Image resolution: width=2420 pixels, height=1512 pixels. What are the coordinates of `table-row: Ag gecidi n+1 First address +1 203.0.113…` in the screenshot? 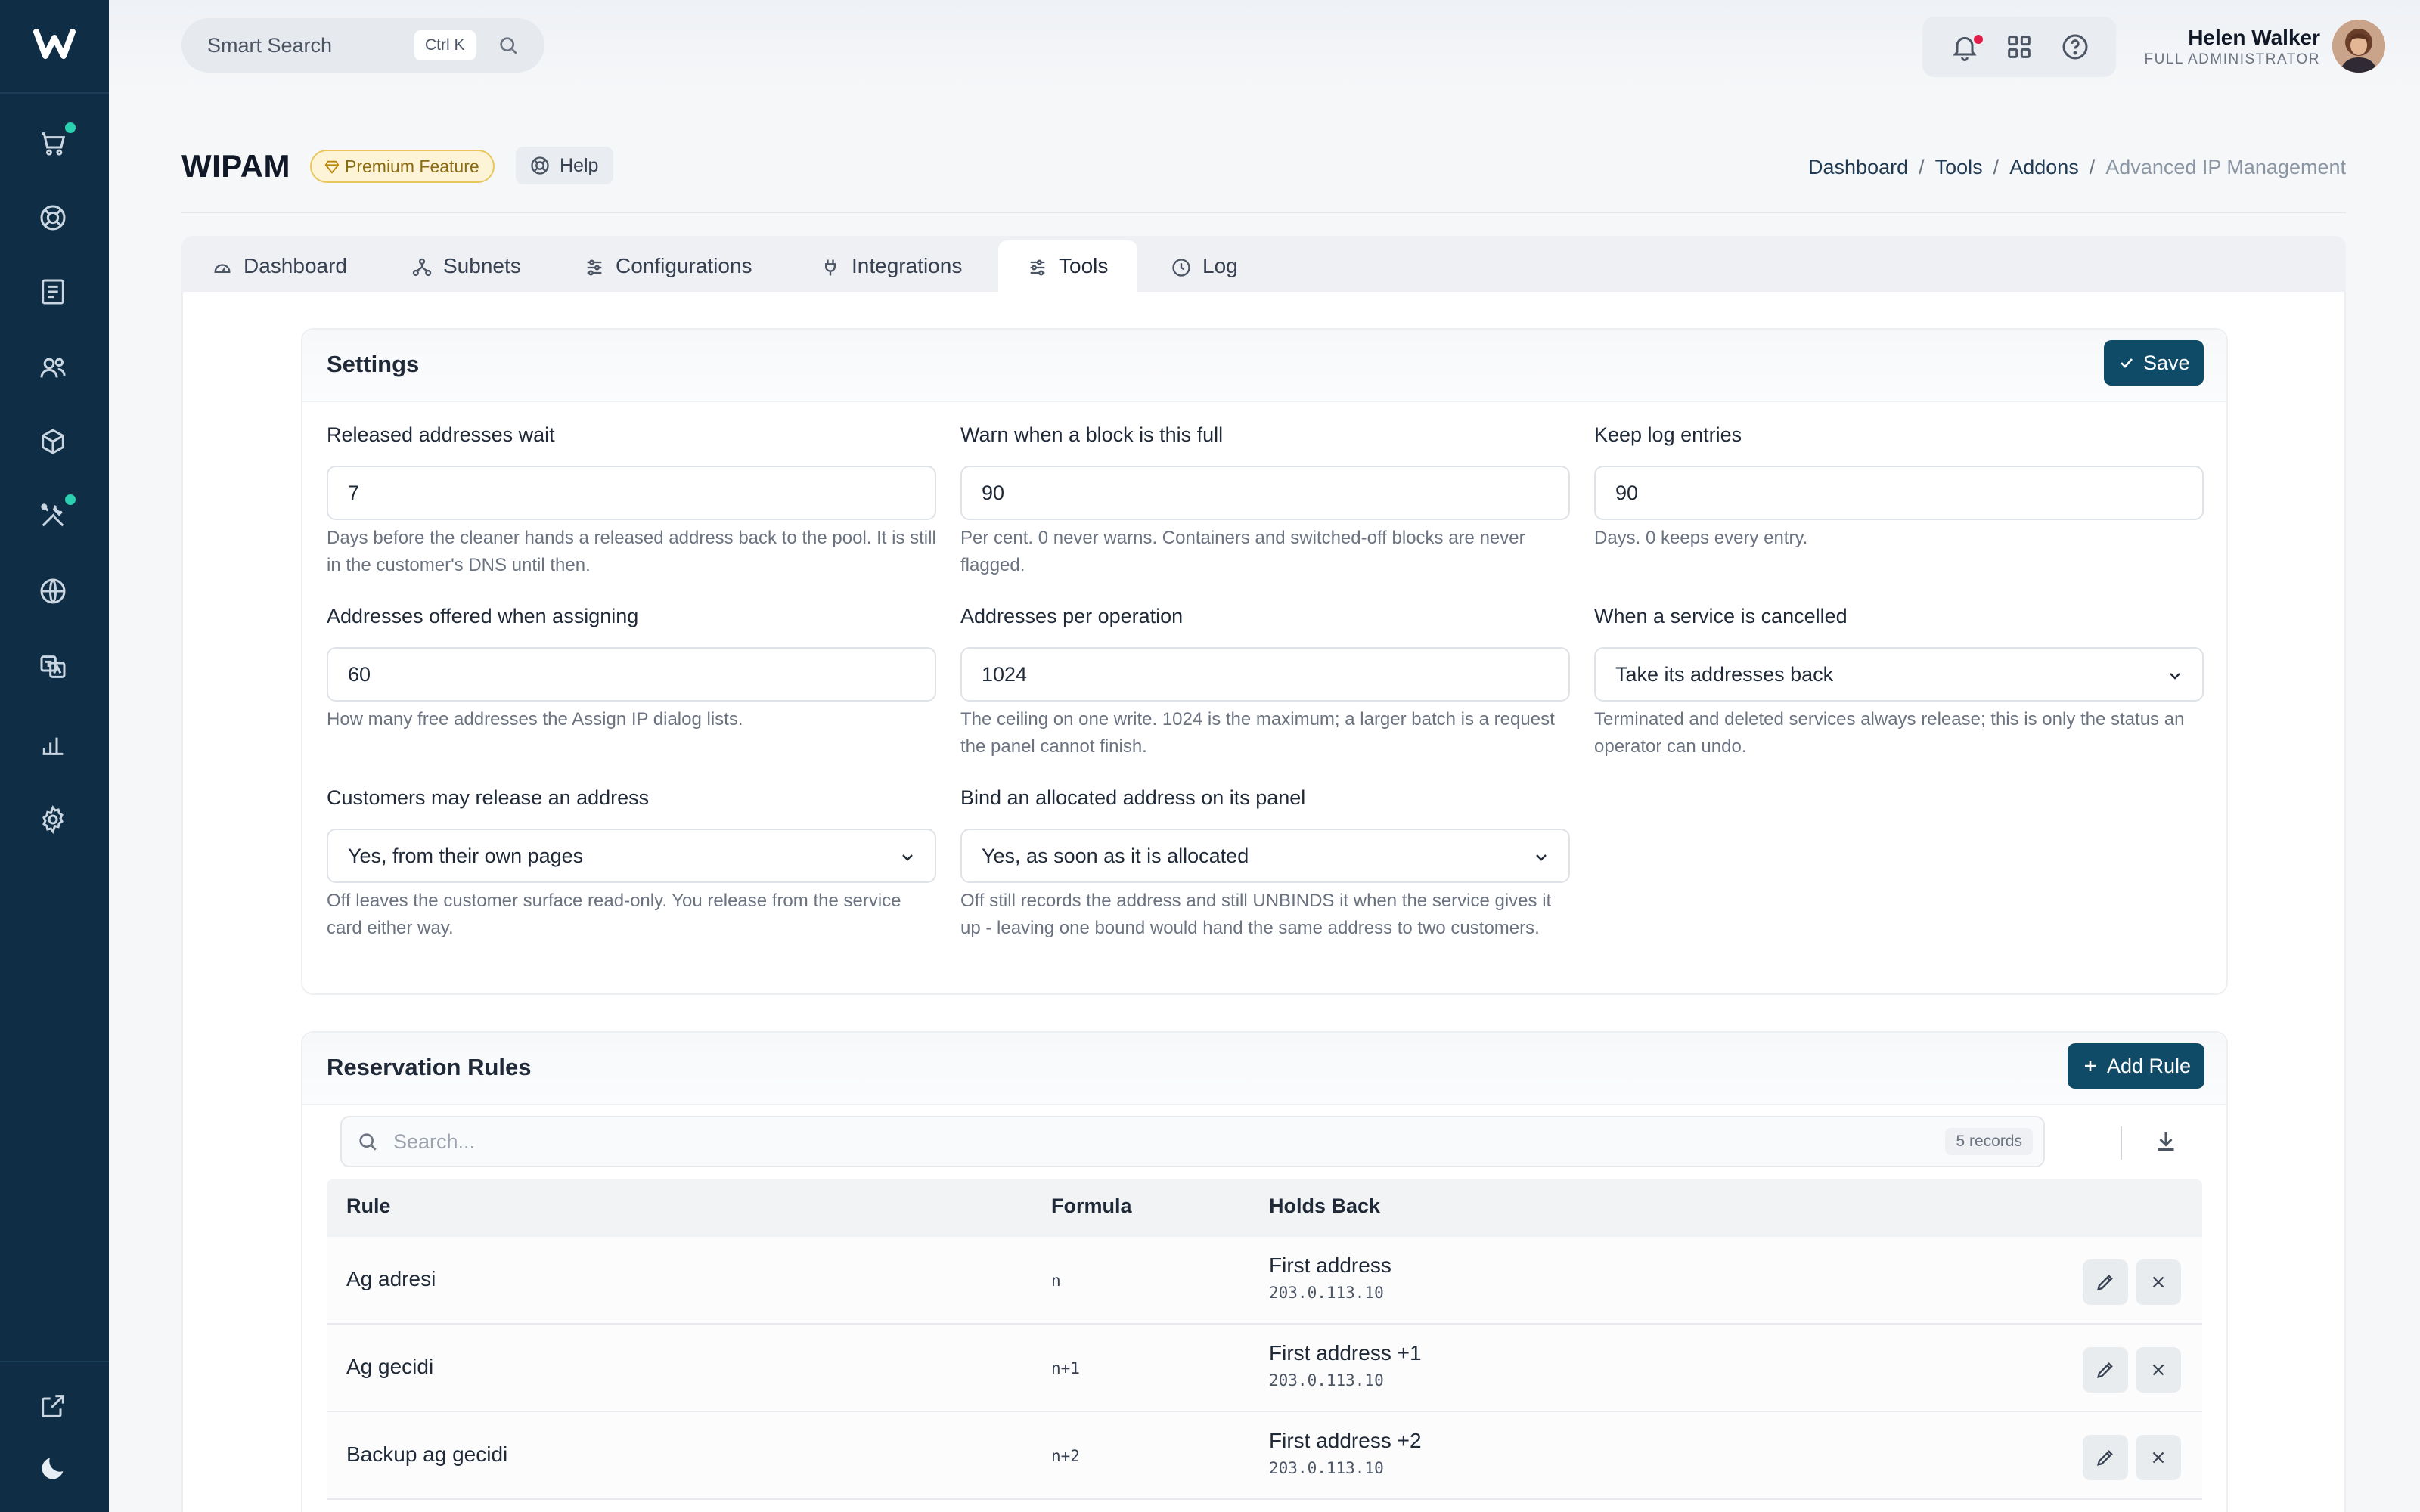 It's located at (1264, 1368).